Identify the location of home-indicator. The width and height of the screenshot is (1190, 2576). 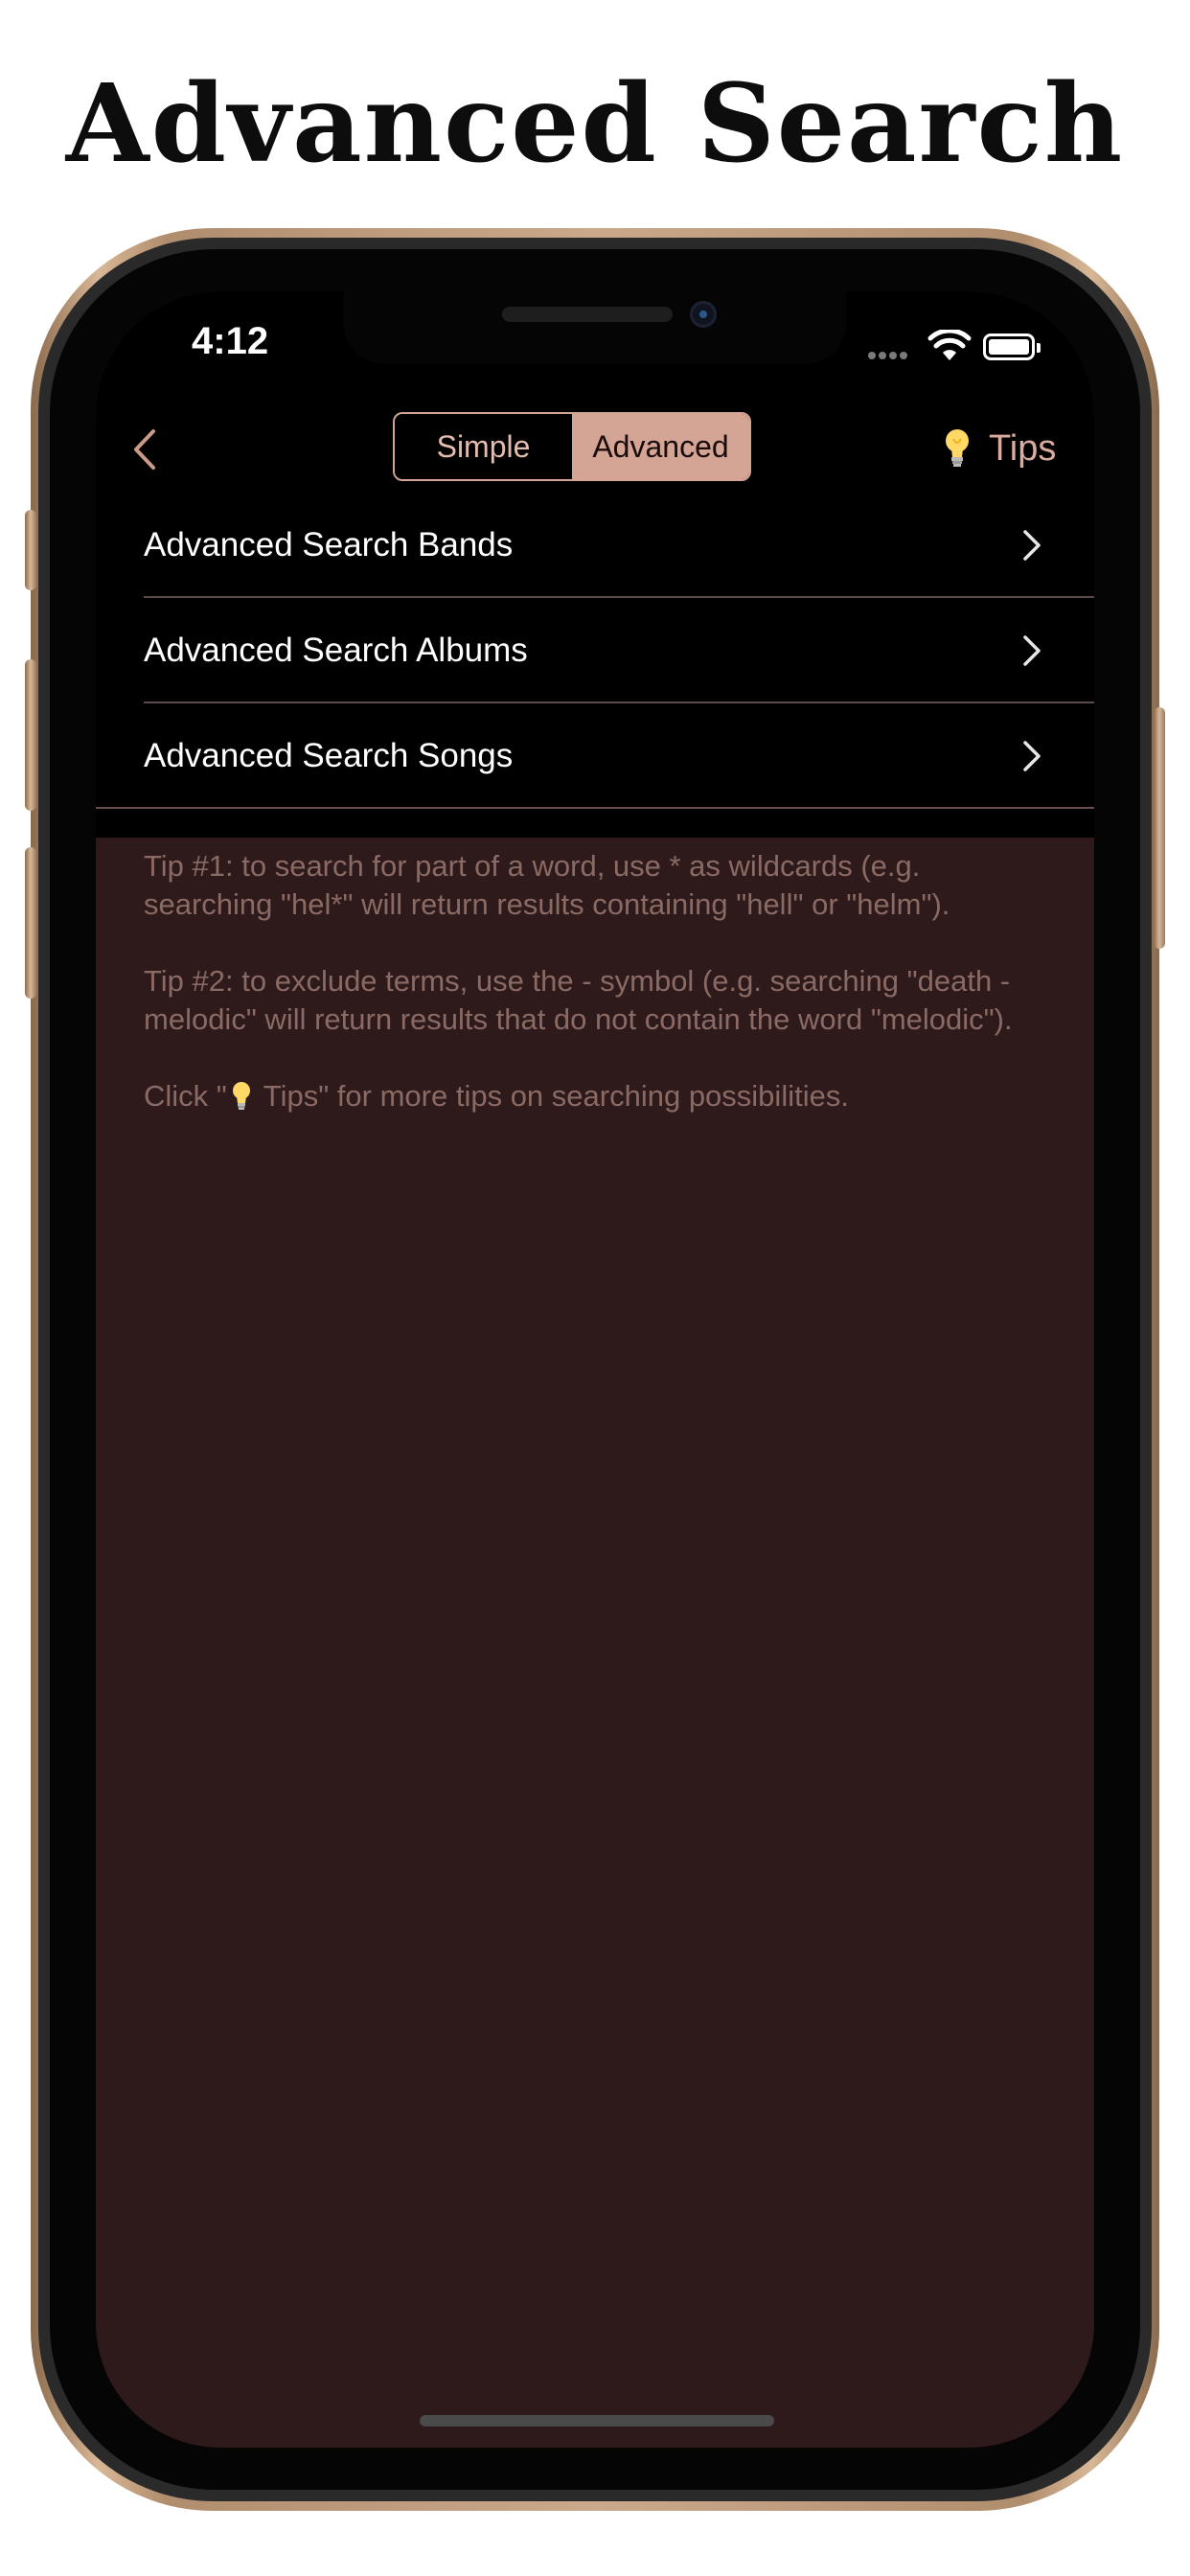
(597, 2420).